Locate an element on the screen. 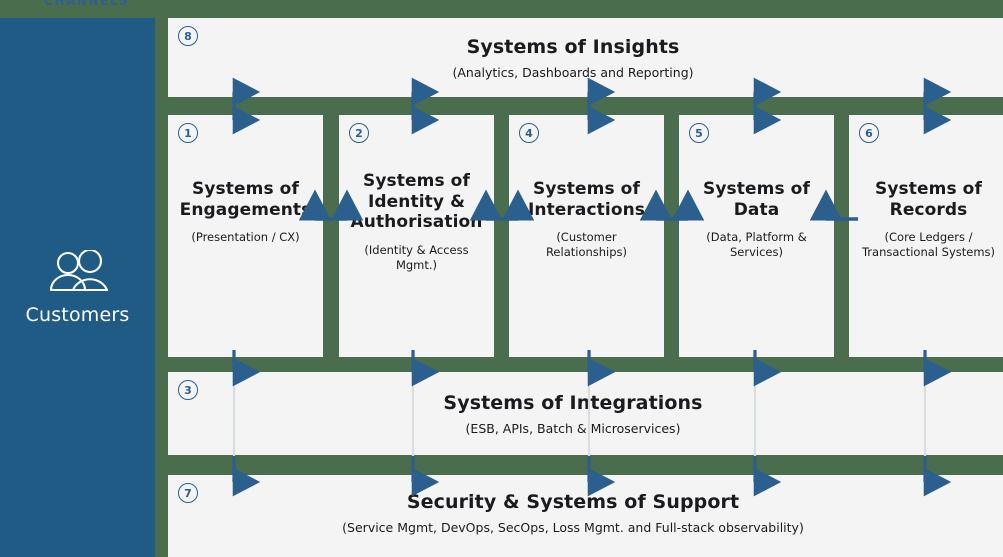 This screenshot has width=1003, height=557. identity-subtitle: (Identity & Access Mgmt.) is located at coordinates (416, 257).